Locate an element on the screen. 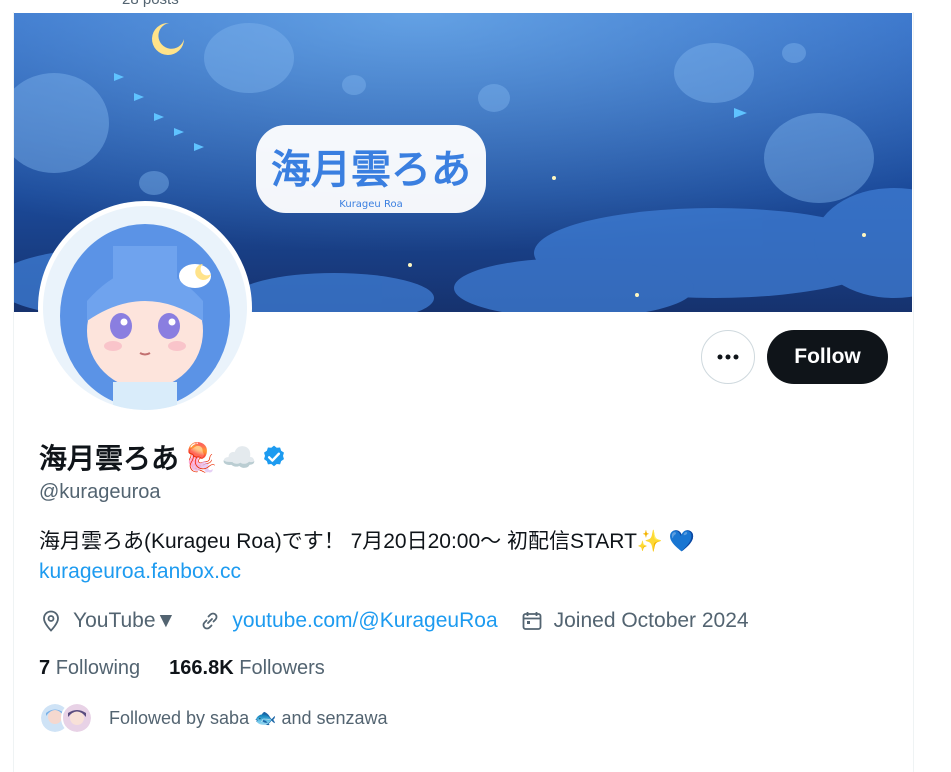 The height and width of the screenshot is (772, 951). profile-handle: @kurageuroa is located at coordinates (100, 492).